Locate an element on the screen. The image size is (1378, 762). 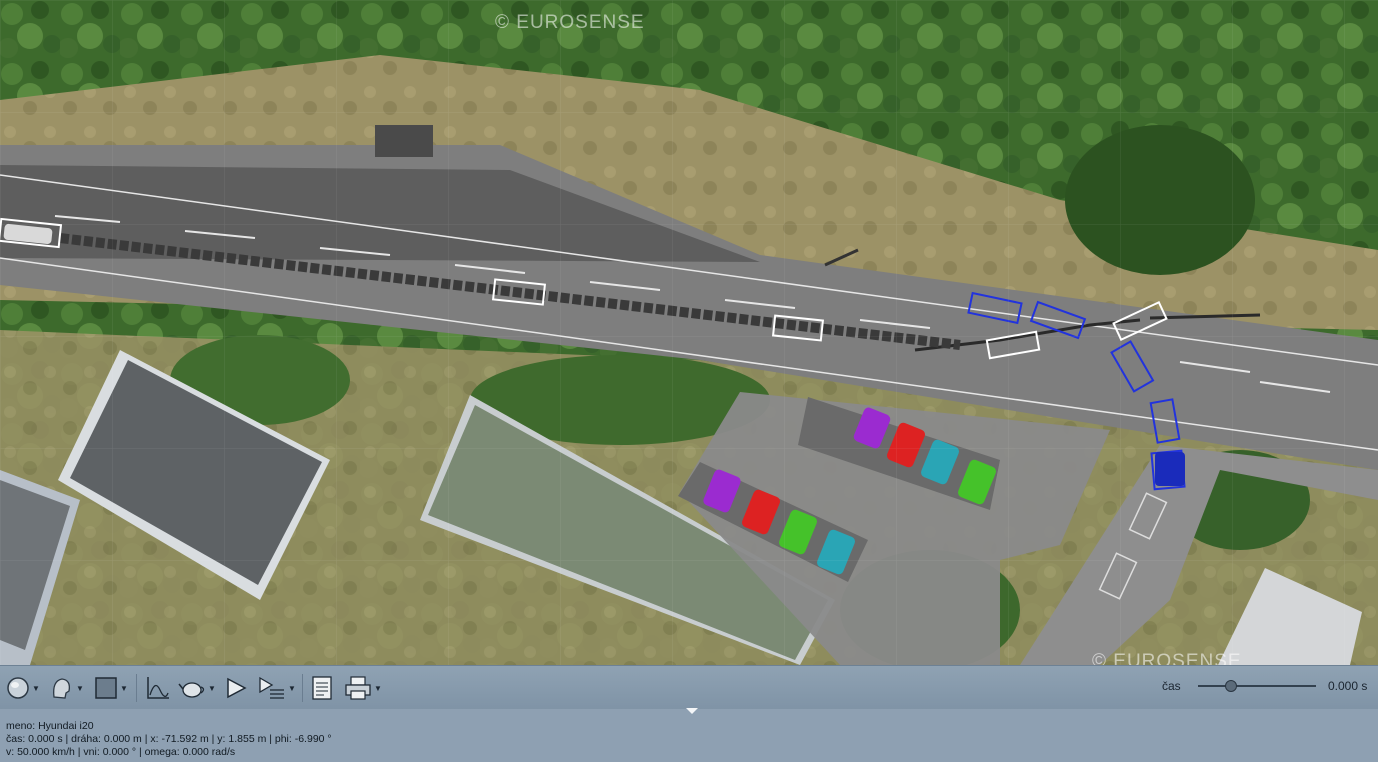
collapse-arrow-icon is located at coordinates (692, 711).